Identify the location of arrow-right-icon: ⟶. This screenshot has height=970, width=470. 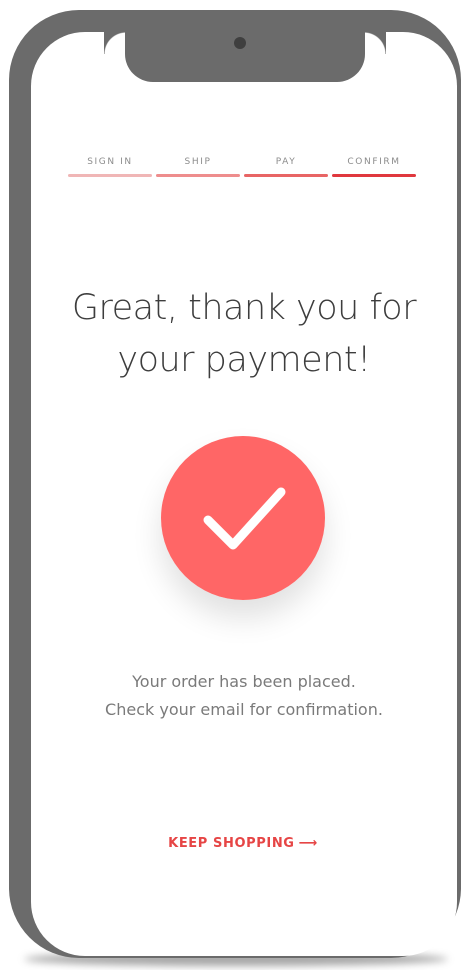
(308, 843).